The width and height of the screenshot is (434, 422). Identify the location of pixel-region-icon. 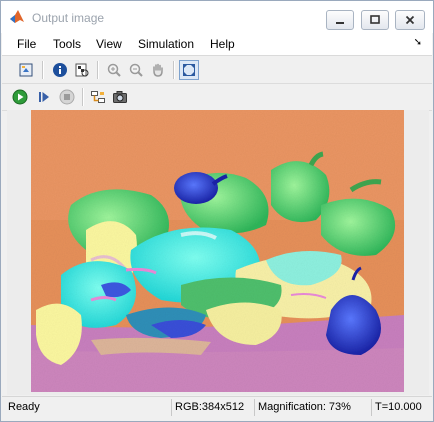
(82, 70).